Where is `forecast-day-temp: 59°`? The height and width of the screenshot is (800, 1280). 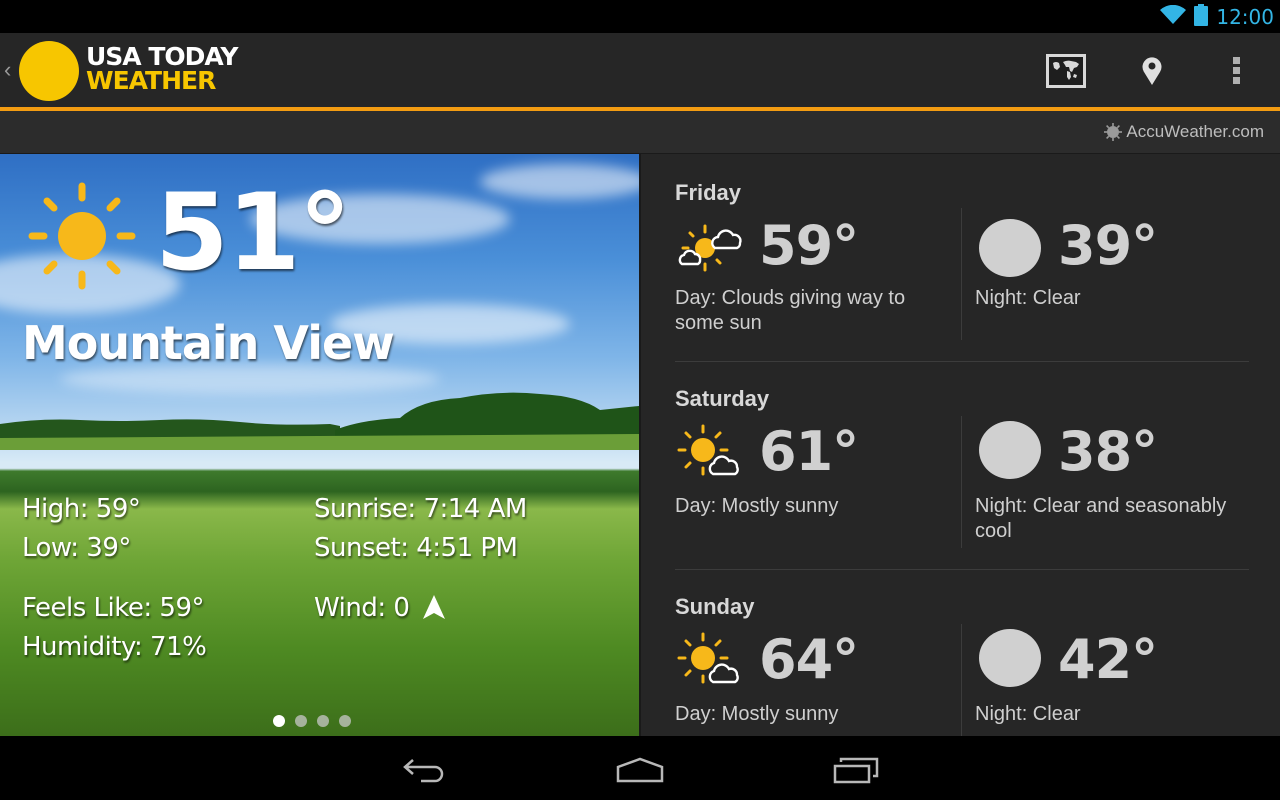 forecast-day-temp: 59° is located at coordinates (809, 245).